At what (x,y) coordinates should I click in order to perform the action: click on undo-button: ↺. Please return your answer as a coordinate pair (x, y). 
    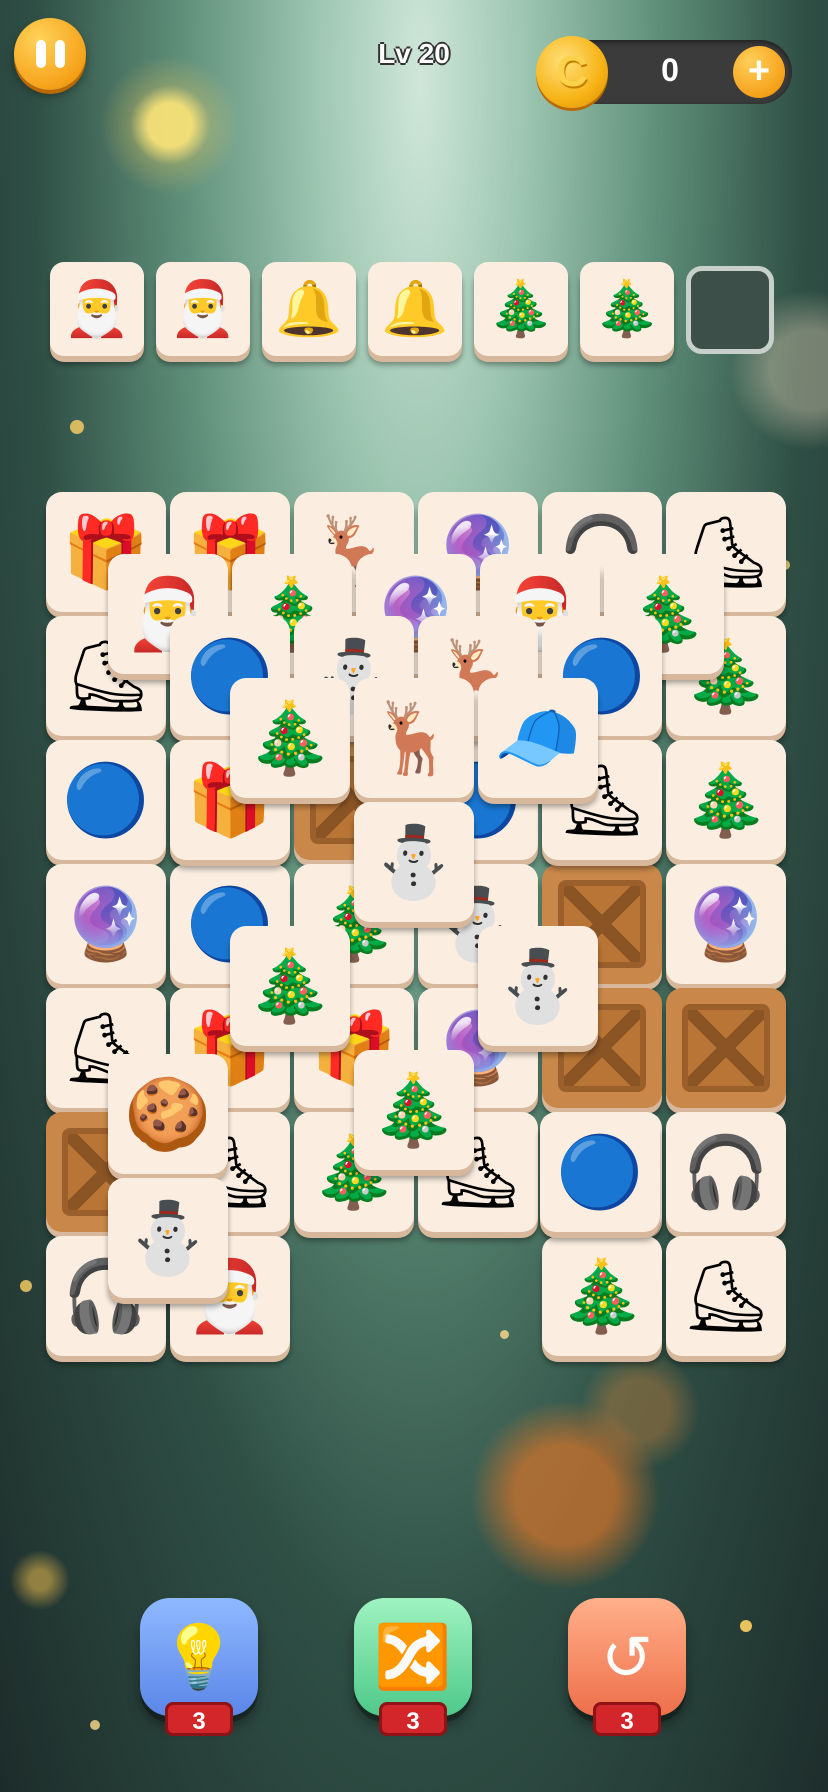
    Looking at the image, I should click on (627, 1657).